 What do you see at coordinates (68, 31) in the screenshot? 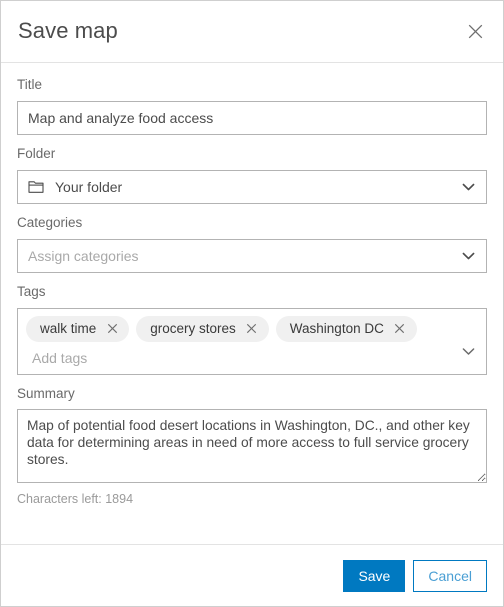
I see `page-title: Save map` at bounding box center [68, 31].